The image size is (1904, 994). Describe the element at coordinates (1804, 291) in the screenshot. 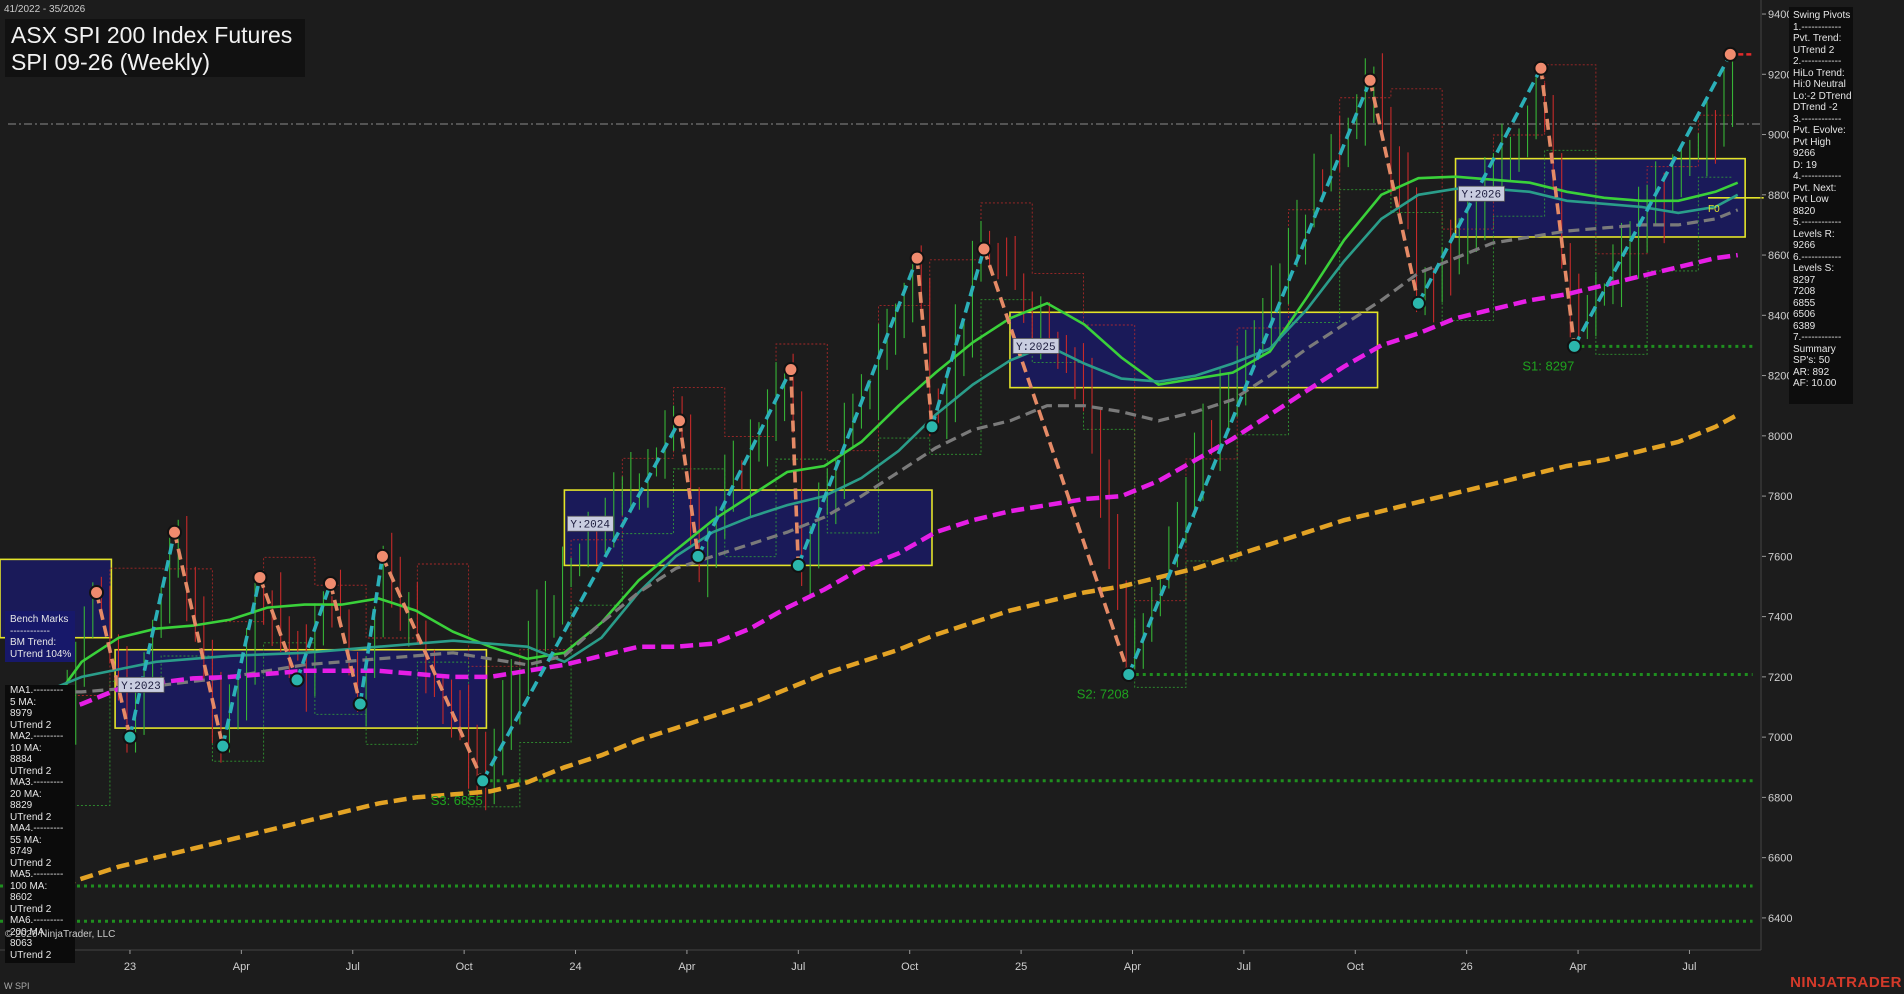

I see `swing-pivots-line: 7208` at that location.